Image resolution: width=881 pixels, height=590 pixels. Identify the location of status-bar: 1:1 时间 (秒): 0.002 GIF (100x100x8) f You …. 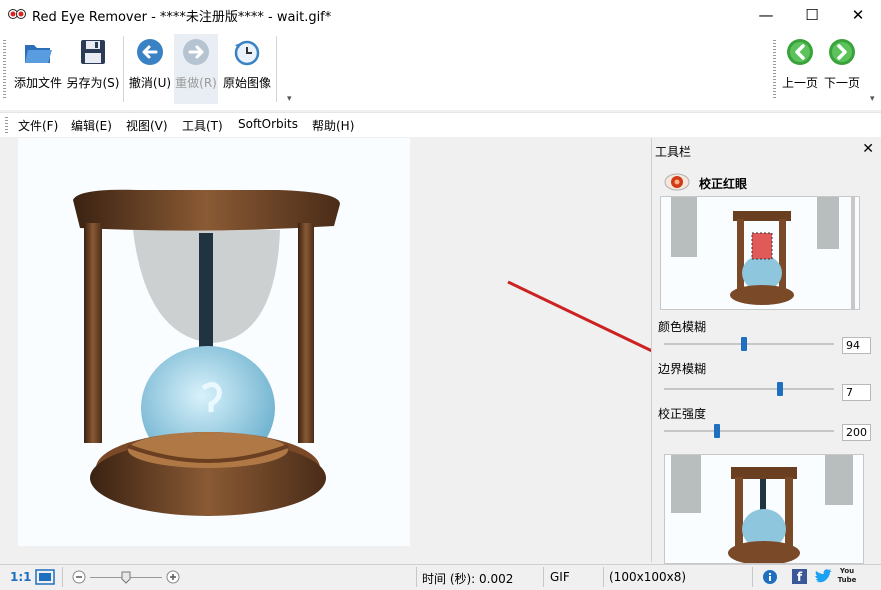
(440, 577).